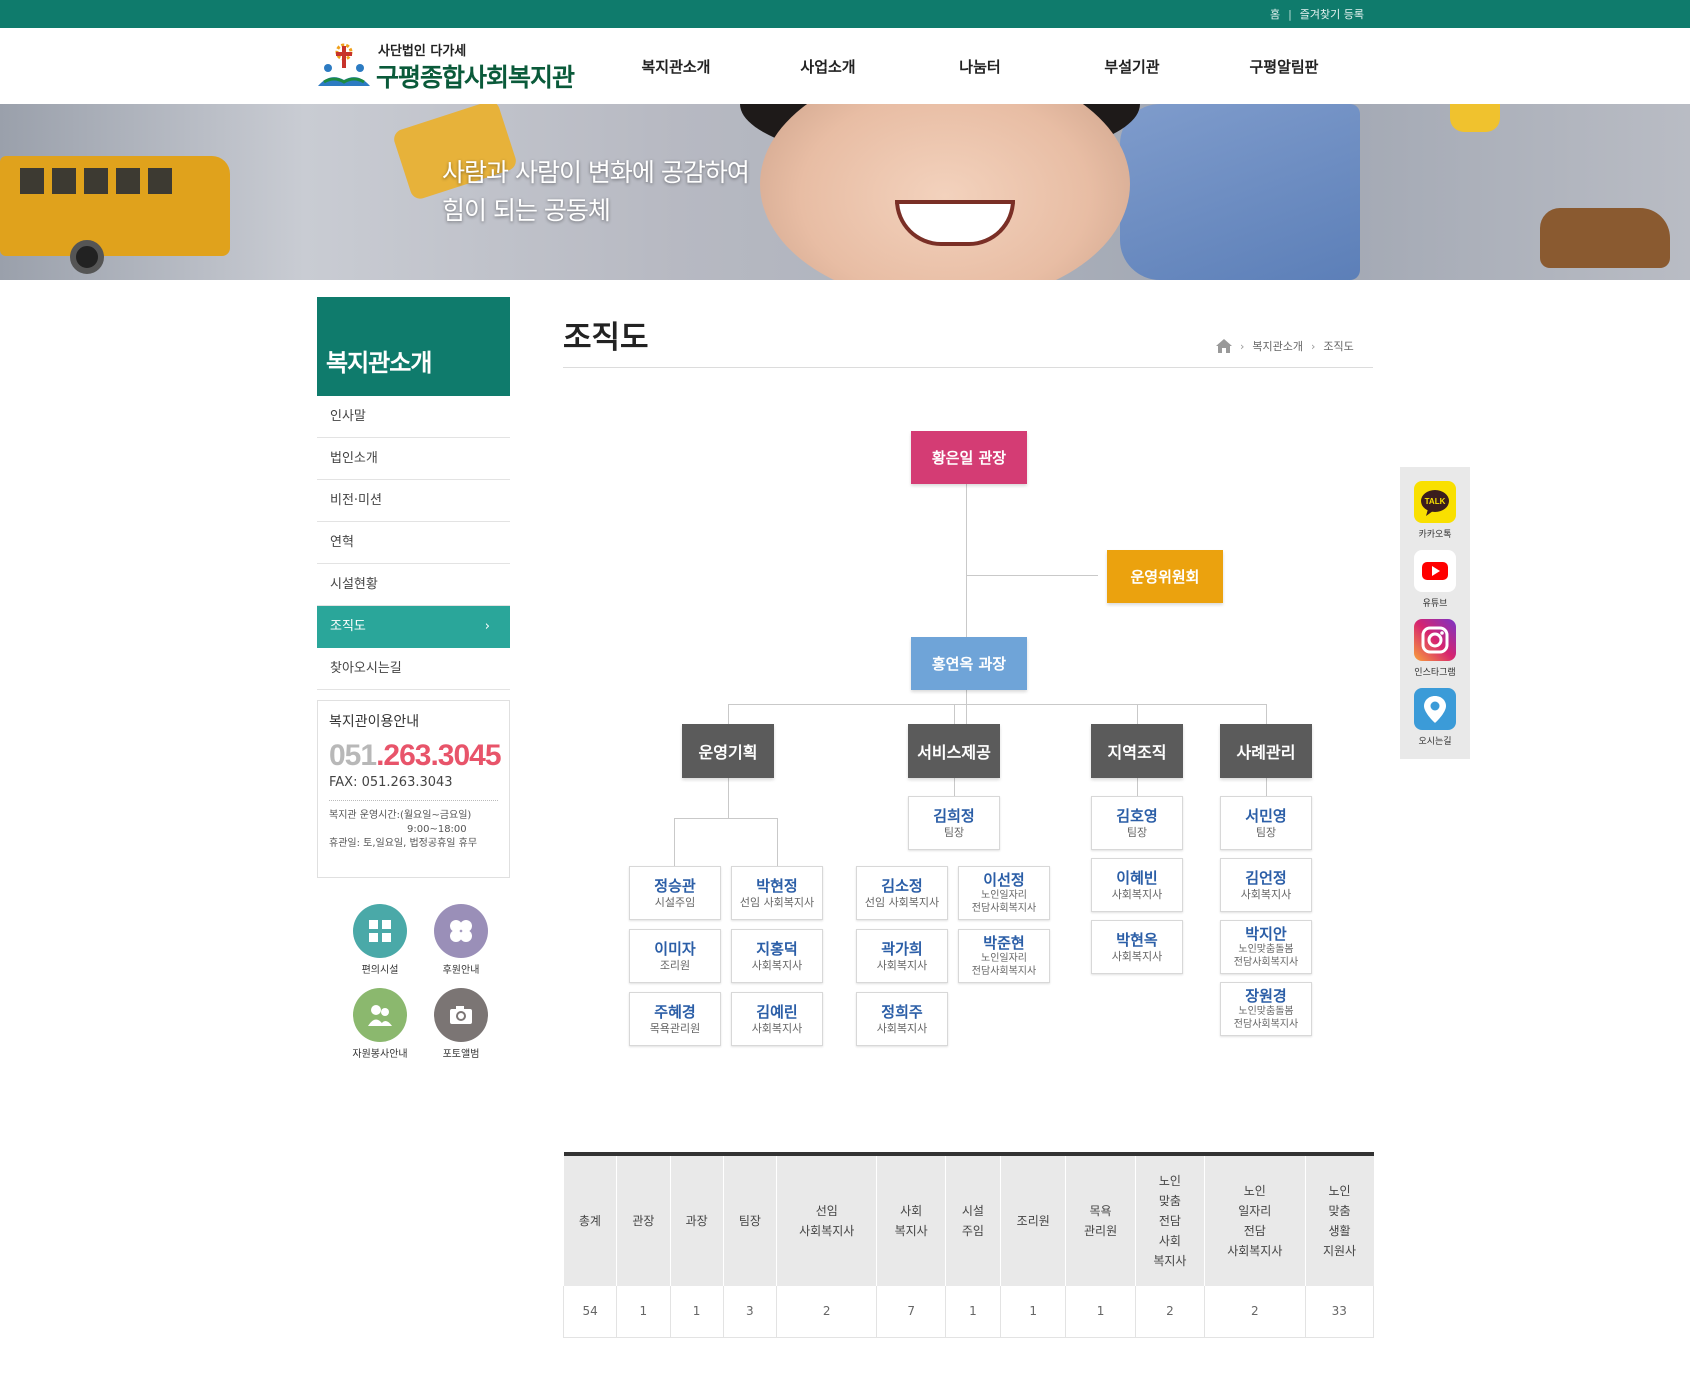 This screenshot has height=1398, width=1690. Describe the element at coordinates (1435, 502) in the screenshot. I see `kakaotalk-icon: TALK` at that location.